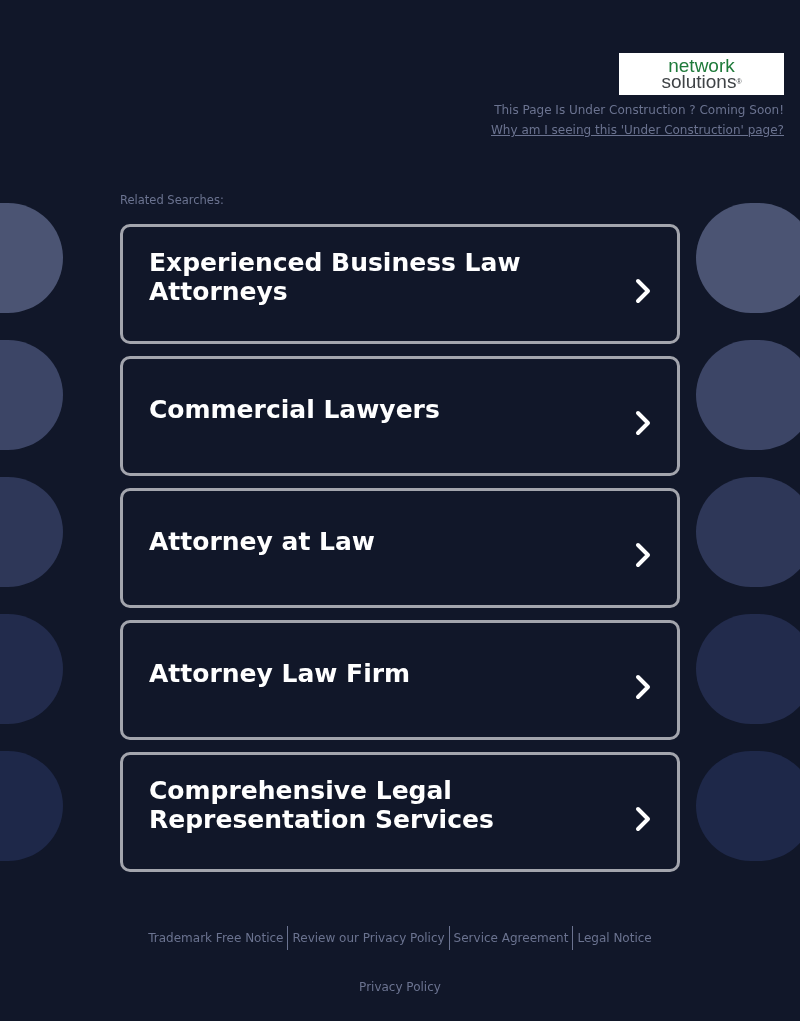  I want to click on footer-link: Trademark Free Notice, so click(216, 938).